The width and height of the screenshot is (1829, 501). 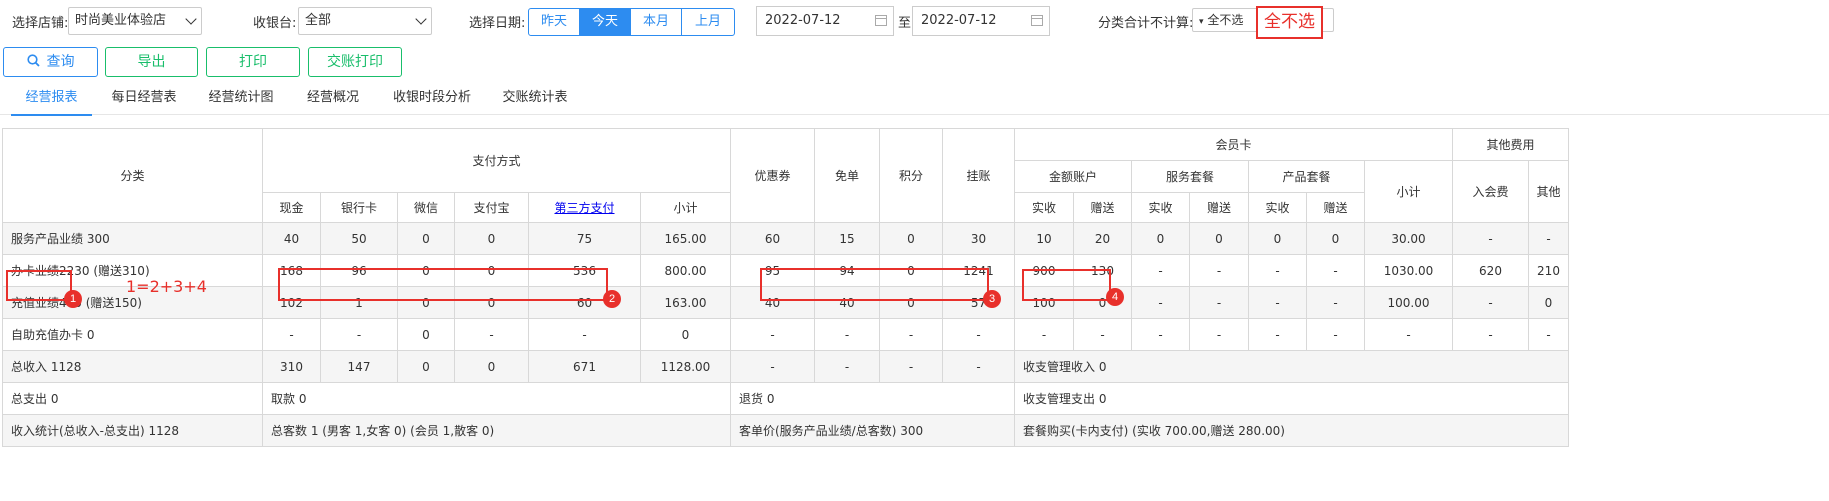 I want to click on table-row: 自助充值办卡 0 --0--0-------------, so click(x=785, y=334).